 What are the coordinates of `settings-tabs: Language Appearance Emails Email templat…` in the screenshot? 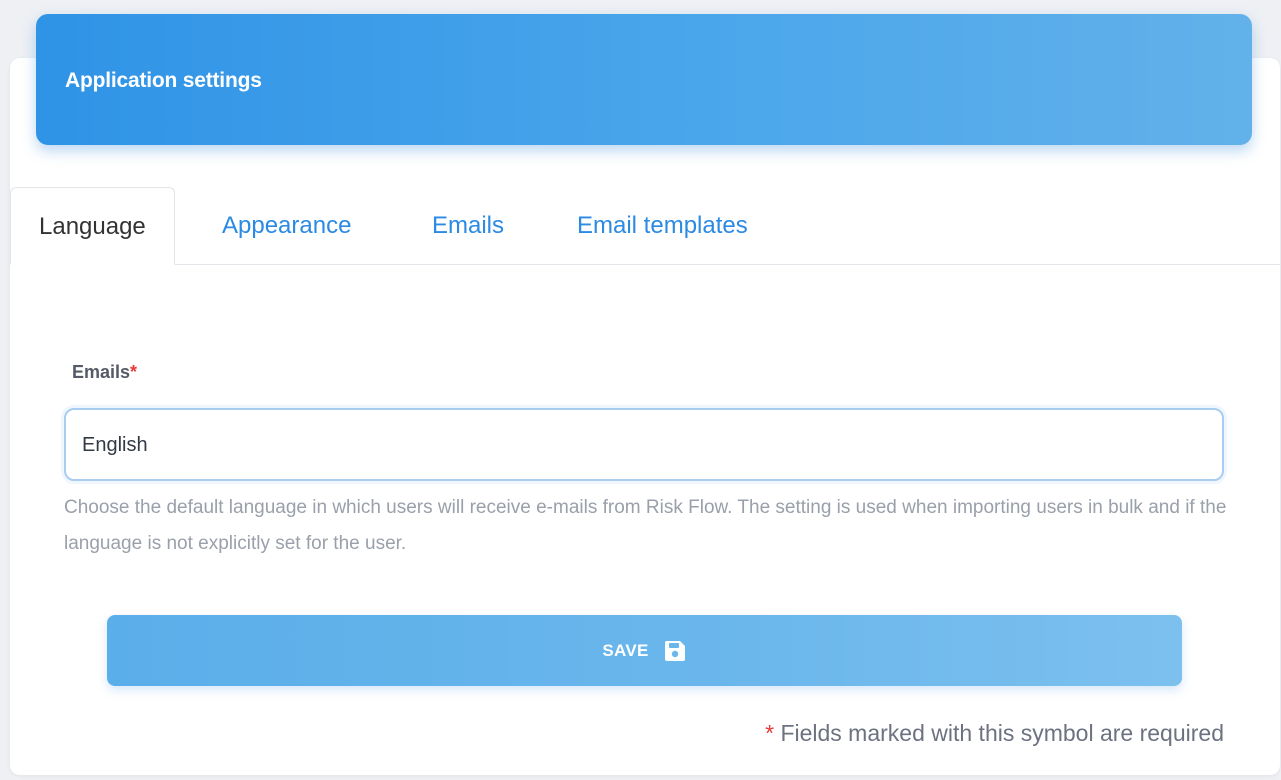 It's located at (645, 226).